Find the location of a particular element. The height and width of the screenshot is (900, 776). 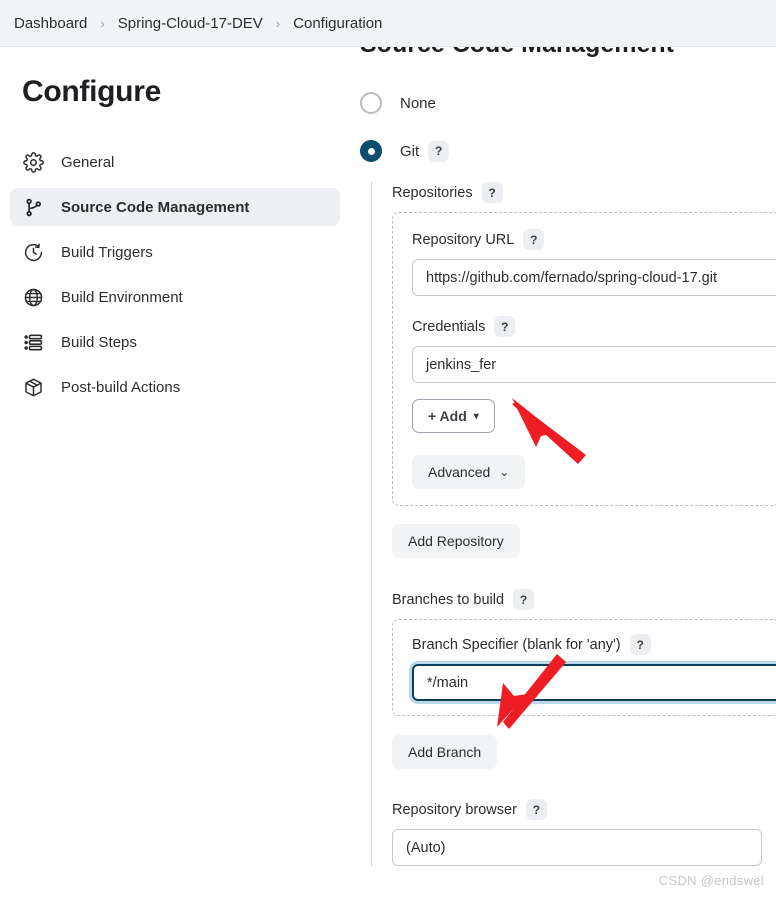

branch-specifier-label: Branch Specifier (blank for 'any') is located at coordinates (516, 644).